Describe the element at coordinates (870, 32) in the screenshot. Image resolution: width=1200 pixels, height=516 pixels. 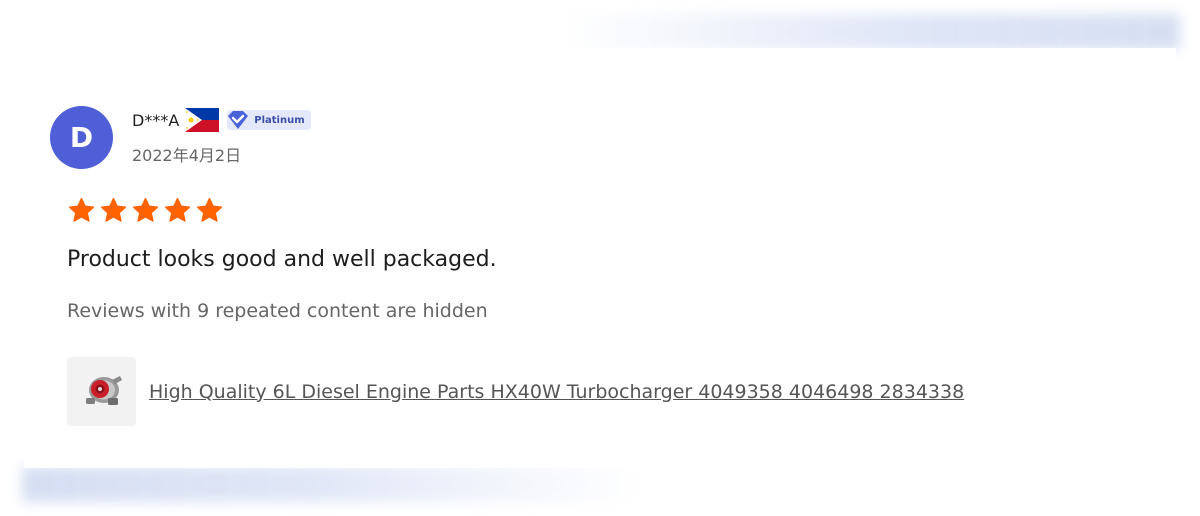
I see `background-glow-top` at that location.